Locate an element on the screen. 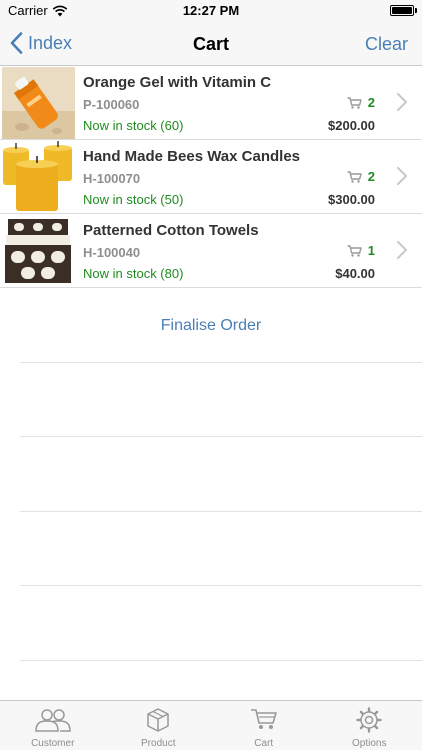 The image size is (422, 750). tab-customer: Customer is located at coordinates (53, 725).